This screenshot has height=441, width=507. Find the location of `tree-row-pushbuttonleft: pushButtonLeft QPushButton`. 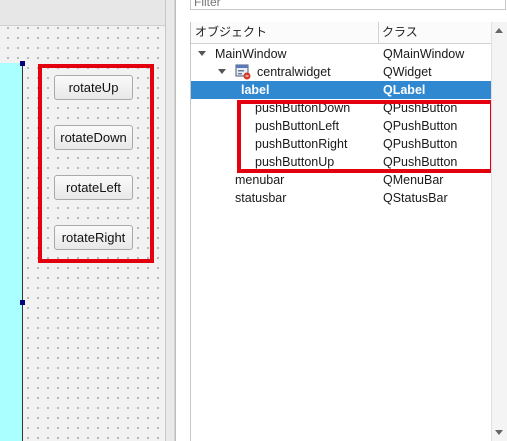

tree-row-pushbuttonleft: pushButtonLeft QPushButton is located at coordinates (342, 126).